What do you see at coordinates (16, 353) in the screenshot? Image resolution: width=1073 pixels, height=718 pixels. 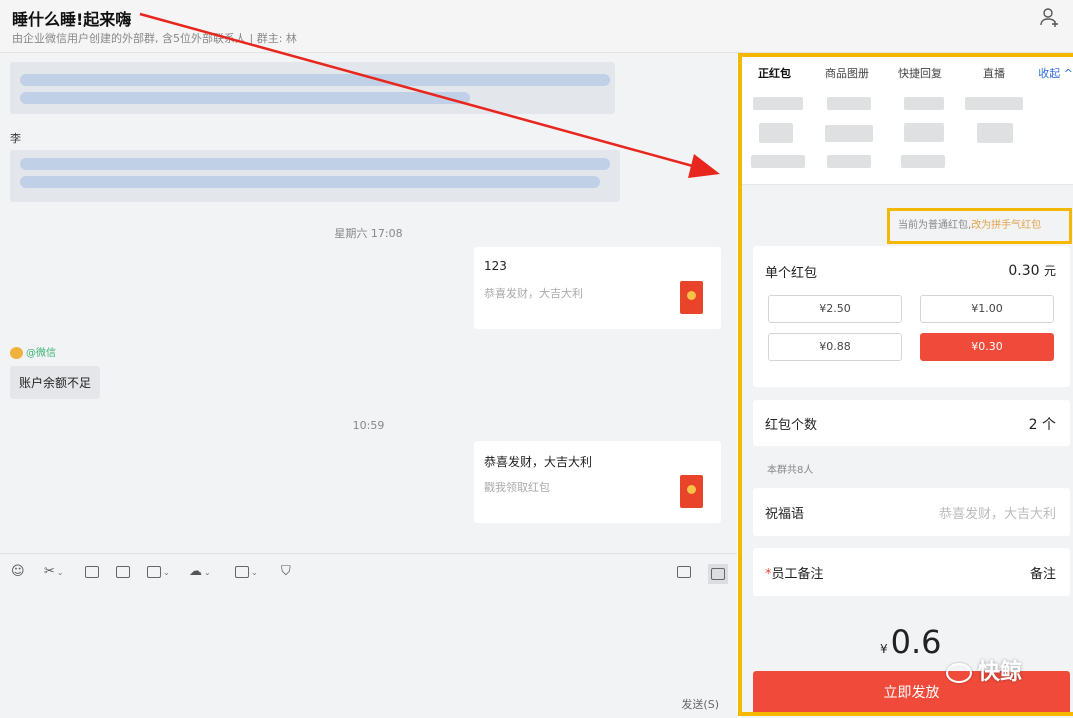 I see `emoji-icon` at bounding box center [16, 353].